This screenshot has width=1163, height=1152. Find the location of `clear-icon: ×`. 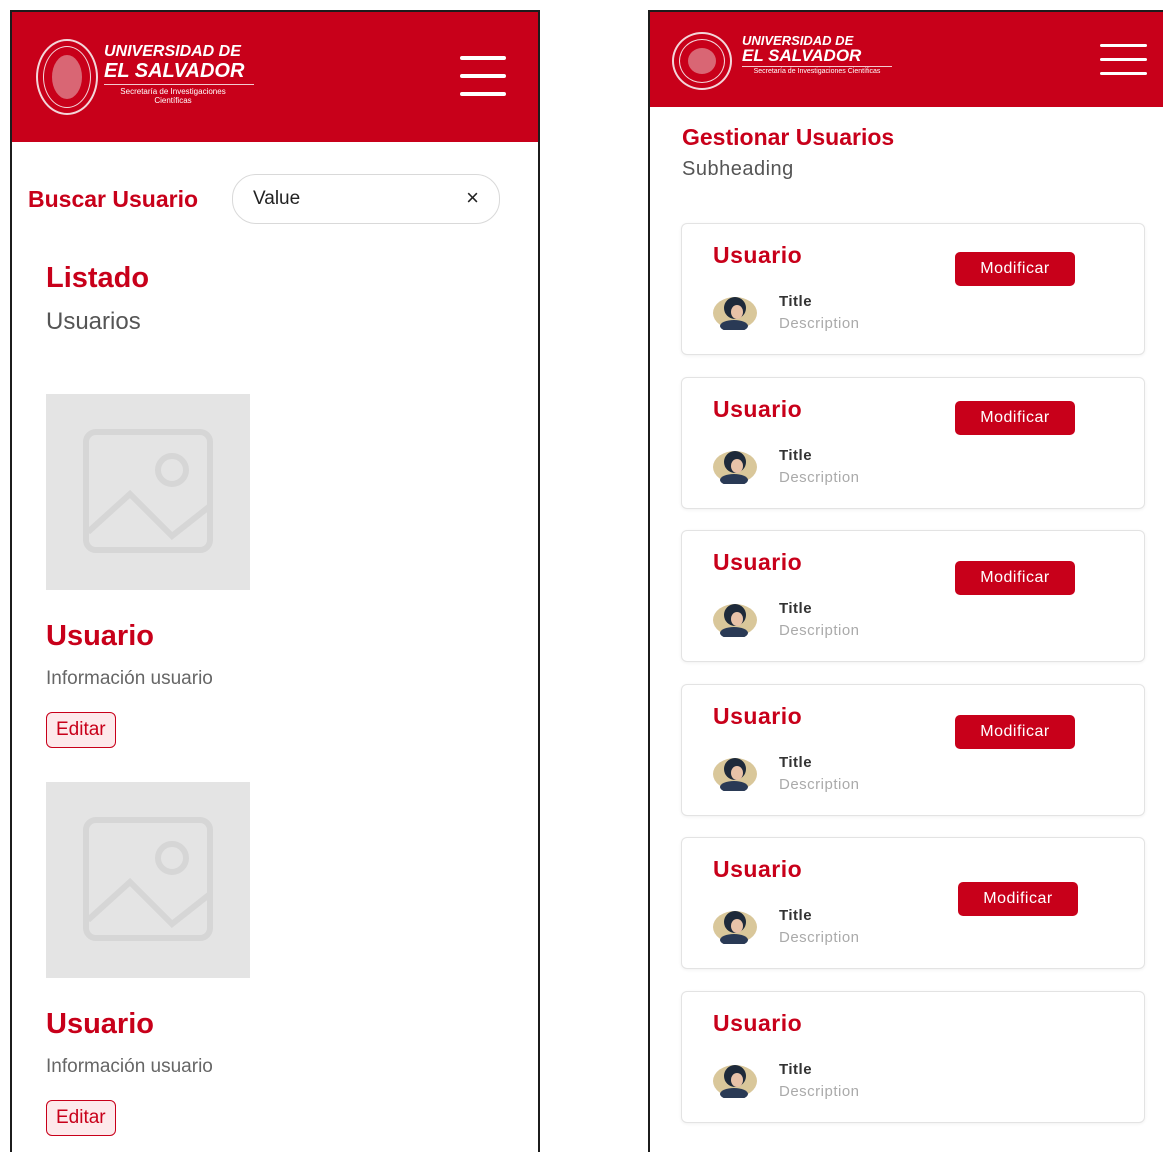

clear-icon: × is located at coordinates (472, 198).